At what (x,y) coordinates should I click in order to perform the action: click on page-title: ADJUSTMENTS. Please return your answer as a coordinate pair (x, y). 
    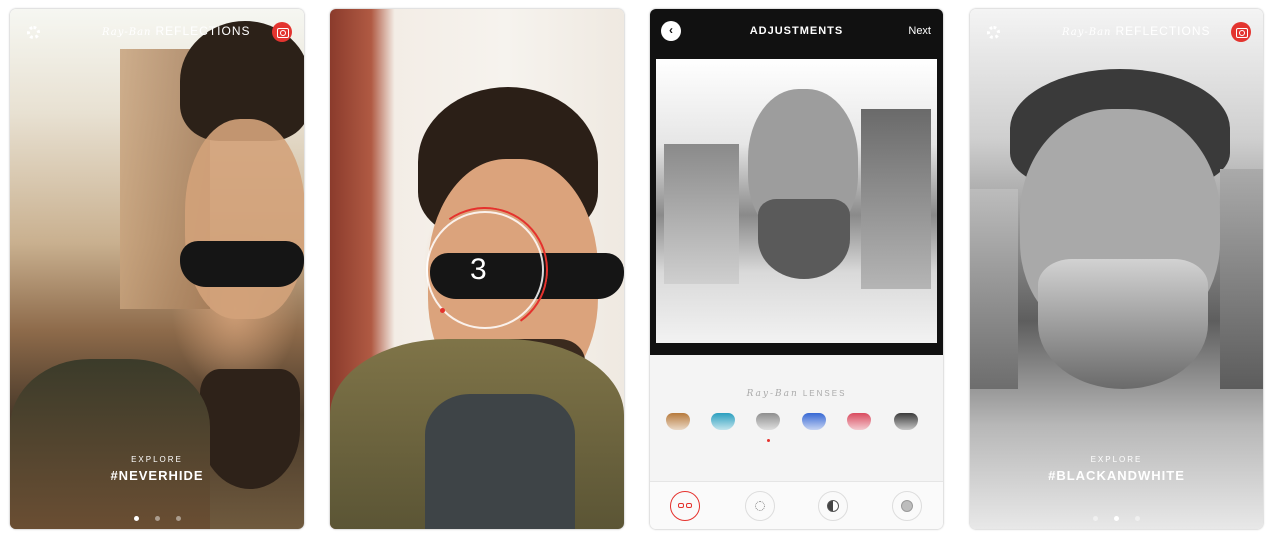
    Looking at the image, I should click on (796, 31).